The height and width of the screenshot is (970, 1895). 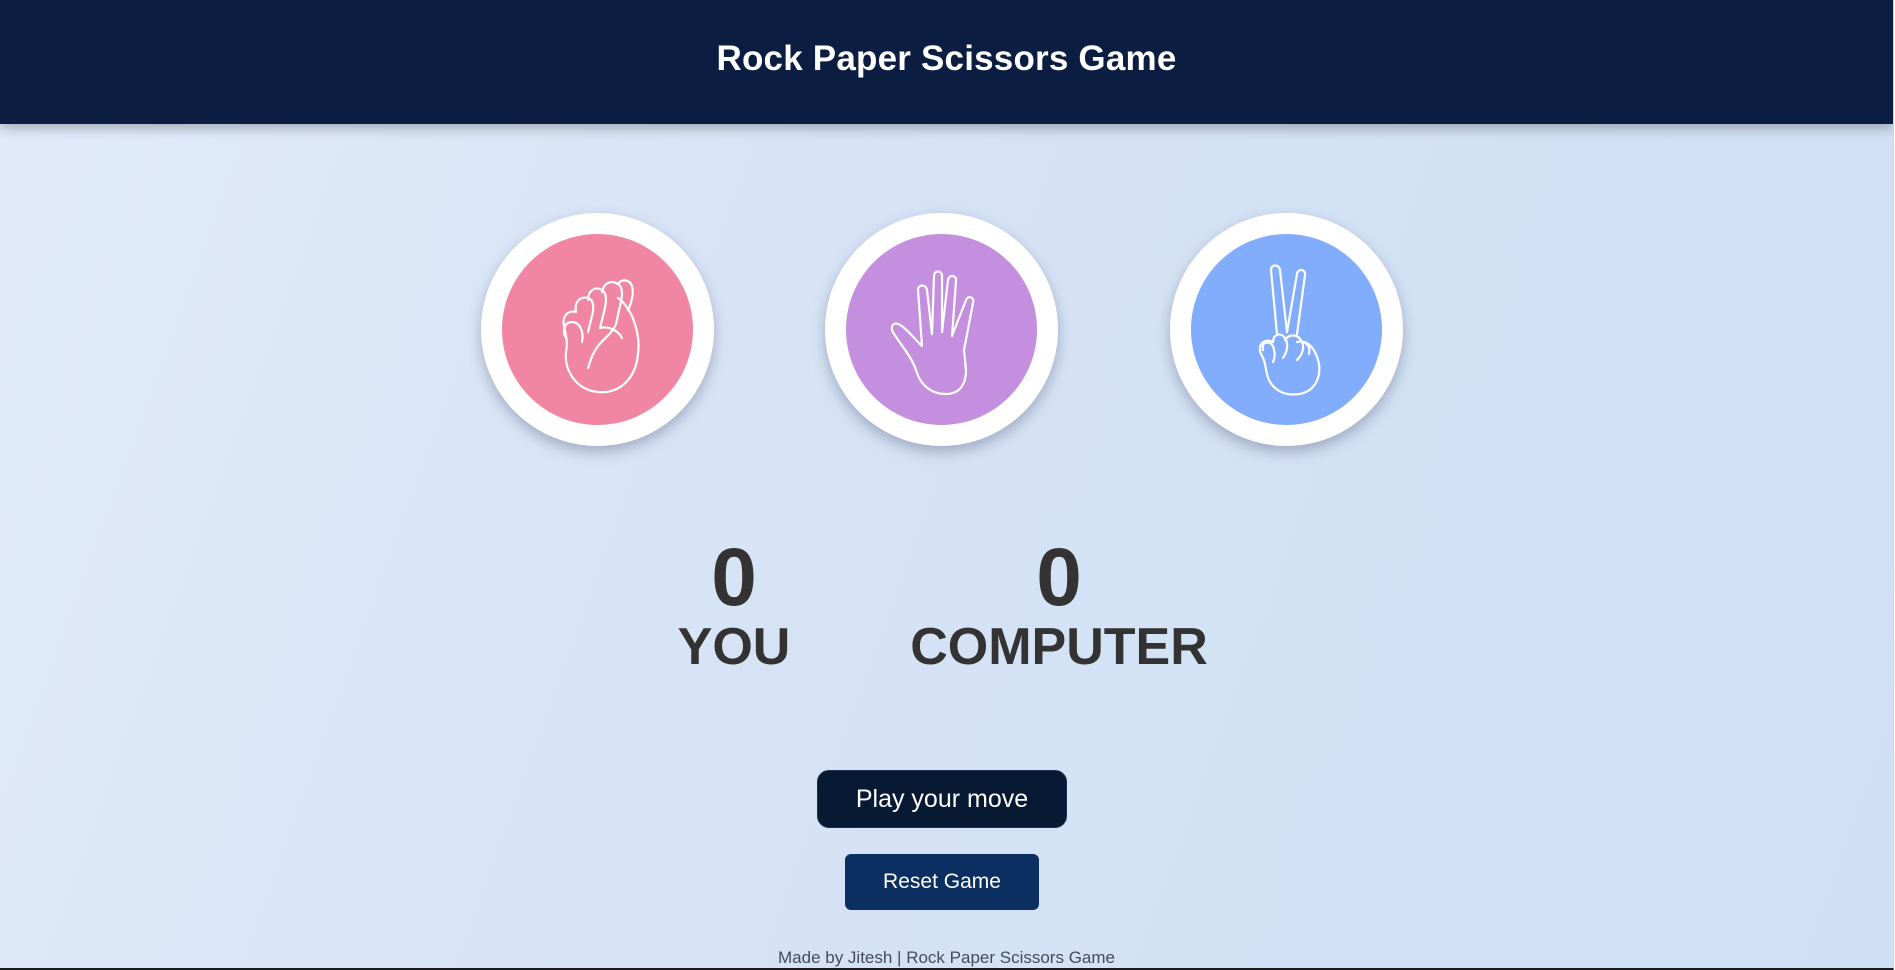 What do you see at coordinates (932, 332) in the screenshot?
I see `open-hand-icon` at bounding box center [932, 332].